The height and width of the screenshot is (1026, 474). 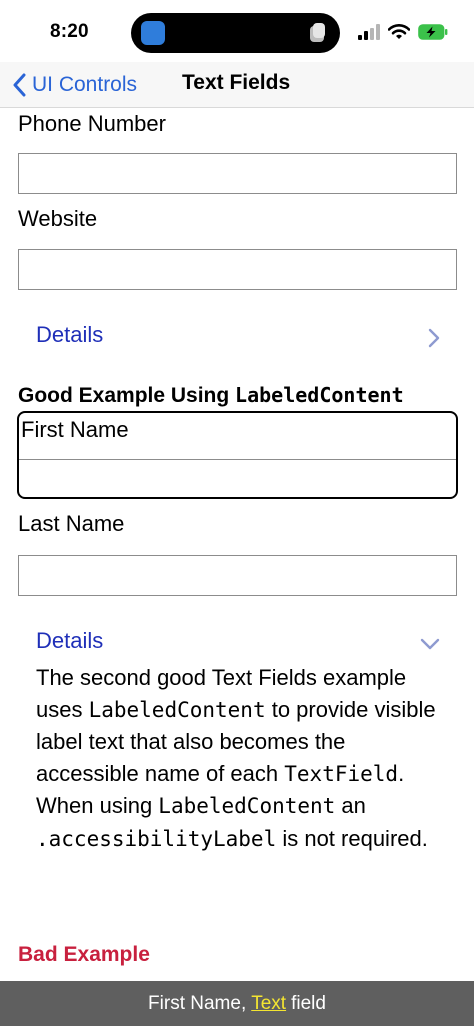 I want to click on first-name-label: First Name, so click(x=75, y=429).